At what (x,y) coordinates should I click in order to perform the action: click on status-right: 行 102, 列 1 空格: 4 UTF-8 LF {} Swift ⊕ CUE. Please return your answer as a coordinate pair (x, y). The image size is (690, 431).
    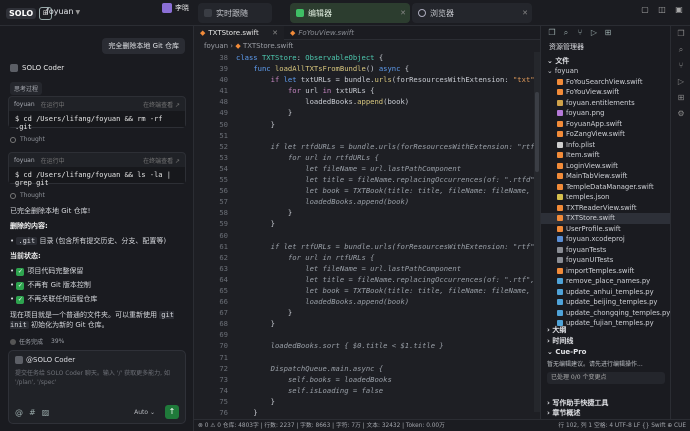
    Looking at the image, I should click on (622, 425).